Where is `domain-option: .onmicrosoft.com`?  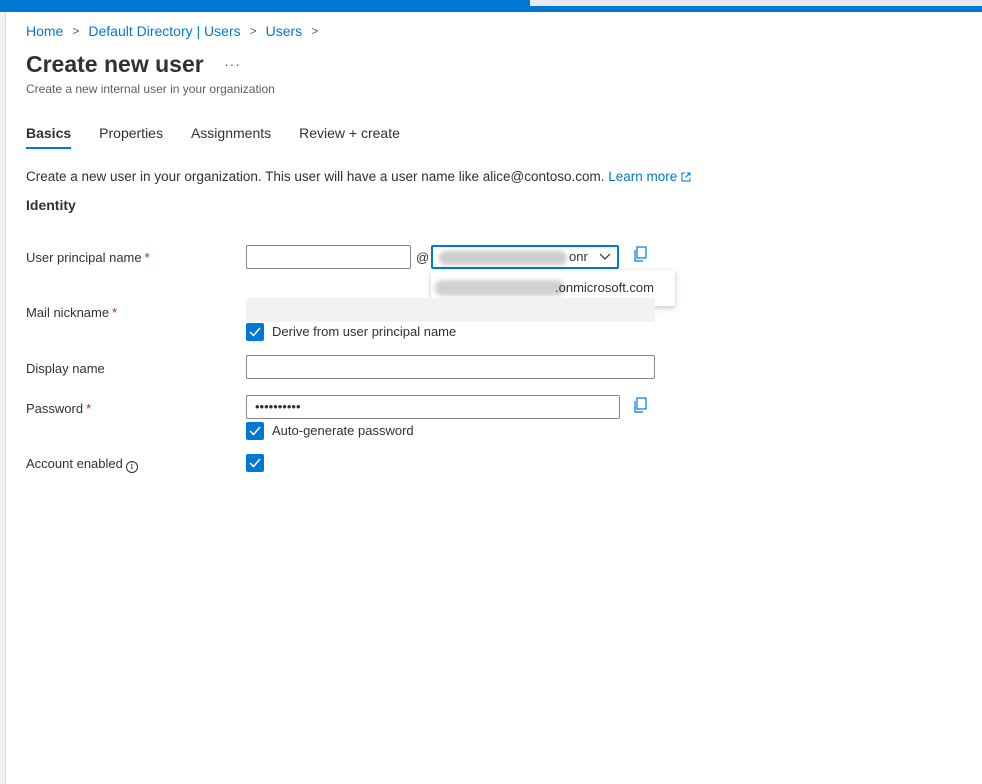 domain-option: .onmicrosoft.com is located at coordinates (604, 287).